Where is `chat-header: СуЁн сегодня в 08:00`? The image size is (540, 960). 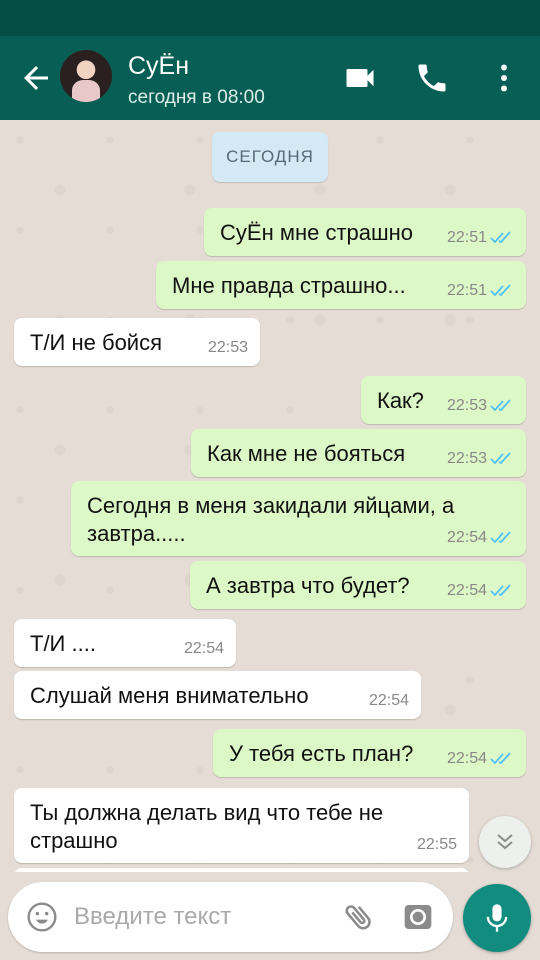
chat-header: СуЁн сегодня в 08:00 is located at coordinates (270, 78).